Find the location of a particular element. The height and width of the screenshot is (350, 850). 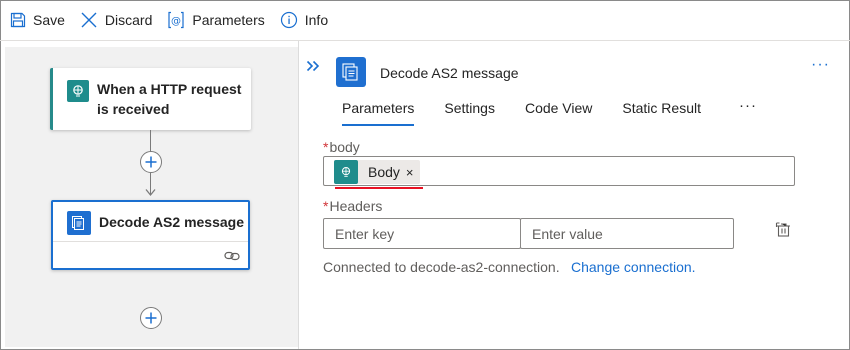

parameters-button: @ Parameters is located at coordinates (216, 20).